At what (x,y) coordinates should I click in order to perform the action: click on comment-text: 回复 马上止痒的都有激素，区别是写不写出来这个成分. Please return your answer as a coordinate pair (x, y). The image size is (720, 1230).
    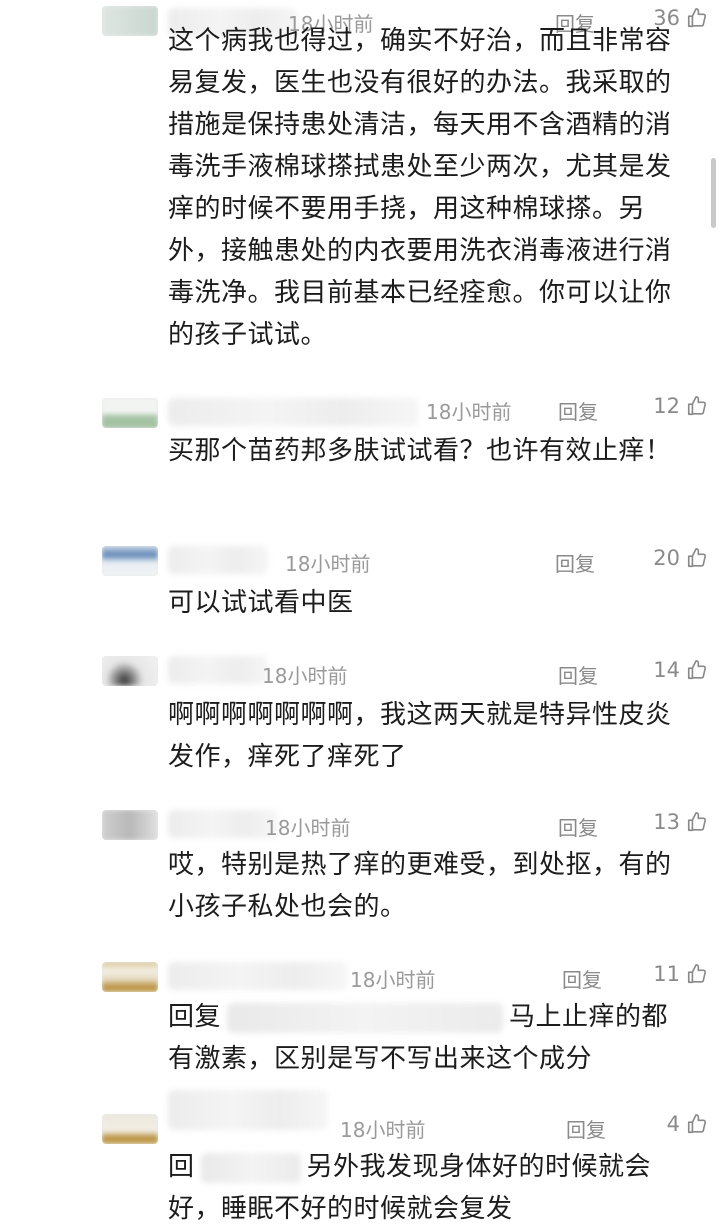
    Looking at the image, I should click on (428, 1038).